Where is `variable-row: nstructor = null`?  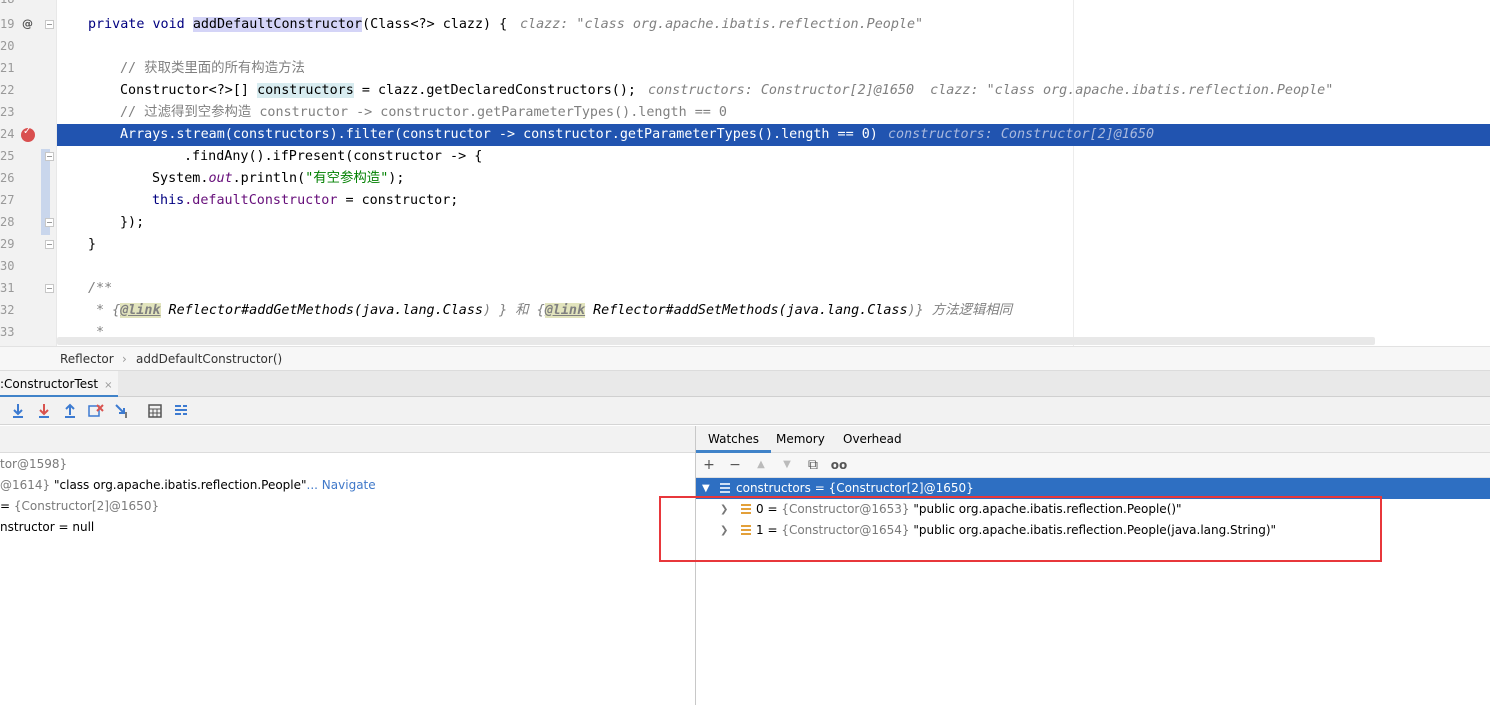 variable-row: nstructor = null is located at coordinates (47, 527).